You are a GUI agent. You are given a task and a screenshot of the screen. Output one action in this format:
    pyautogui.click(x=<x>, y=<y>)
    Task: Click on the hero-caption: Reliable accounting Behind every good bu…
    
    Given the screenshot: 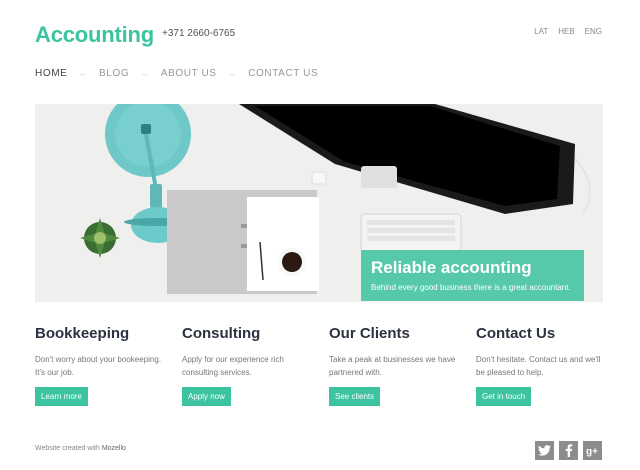 What is the action you would take?
    pyautogui.click(x=472, y=275)
    